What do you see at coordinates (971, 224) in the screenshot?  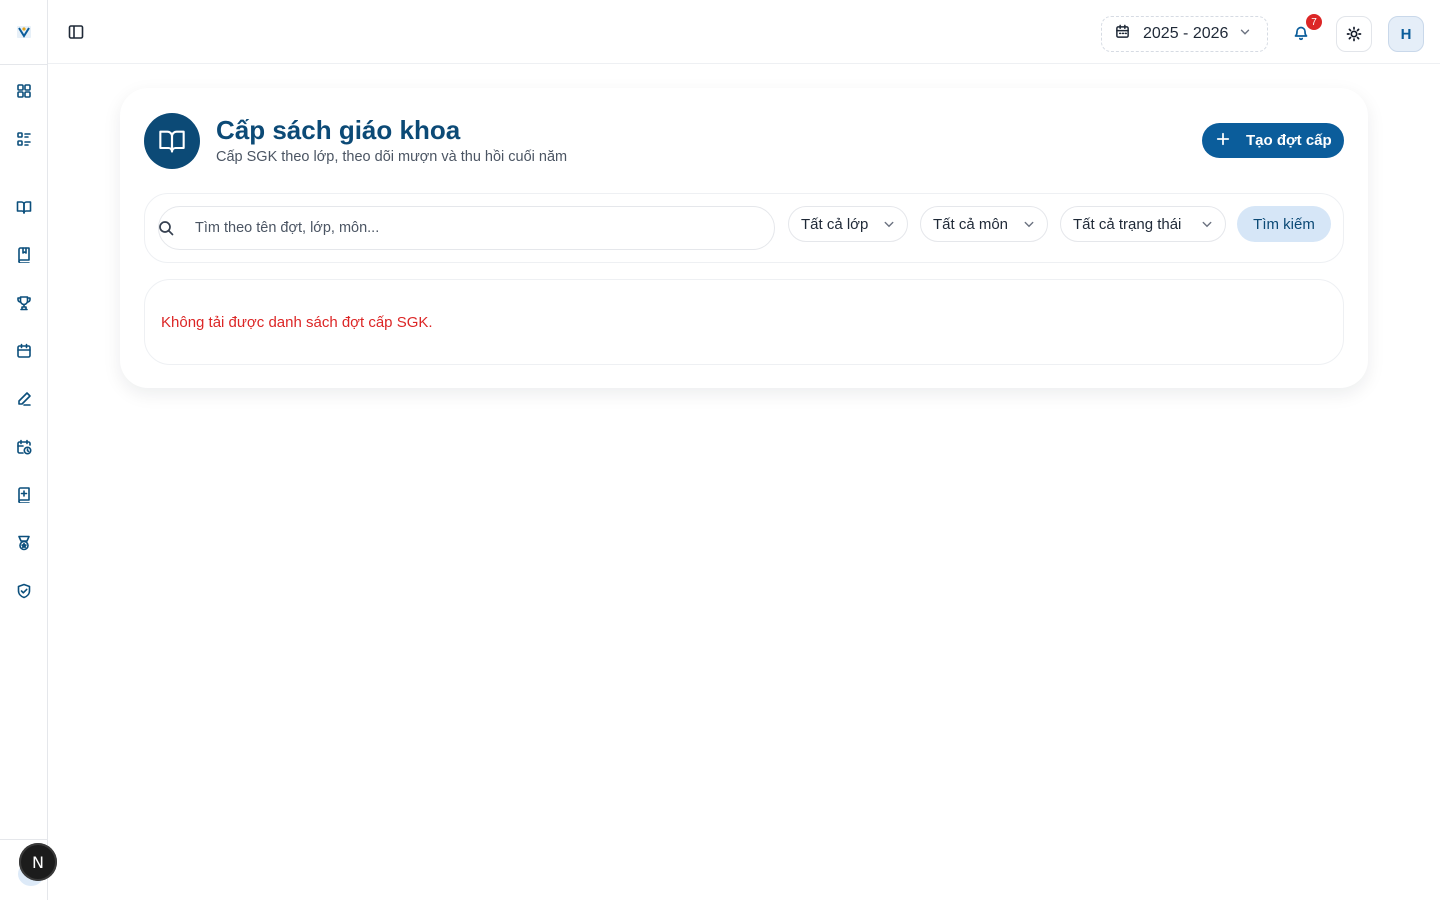 I see `subject-filter-value: Tất cả môn` at bounding box center [971, 224].